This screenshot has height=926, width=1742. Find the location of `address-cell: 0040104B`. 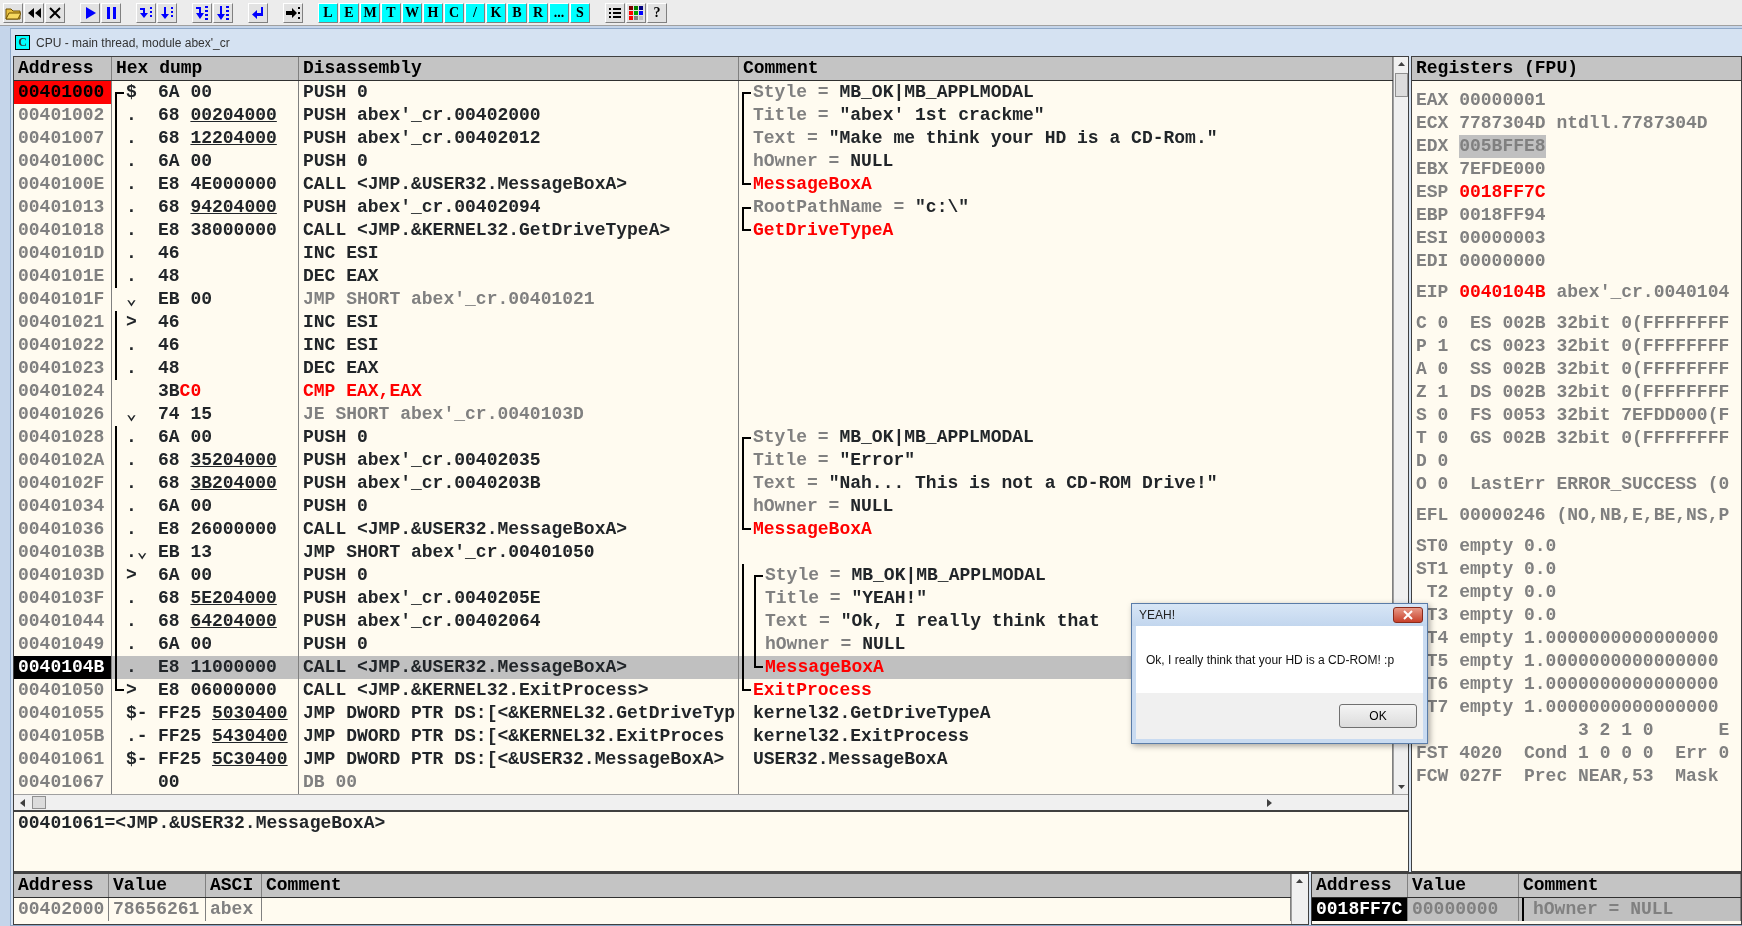

address-cell: 0040104B is located at coordinates (63, 667).